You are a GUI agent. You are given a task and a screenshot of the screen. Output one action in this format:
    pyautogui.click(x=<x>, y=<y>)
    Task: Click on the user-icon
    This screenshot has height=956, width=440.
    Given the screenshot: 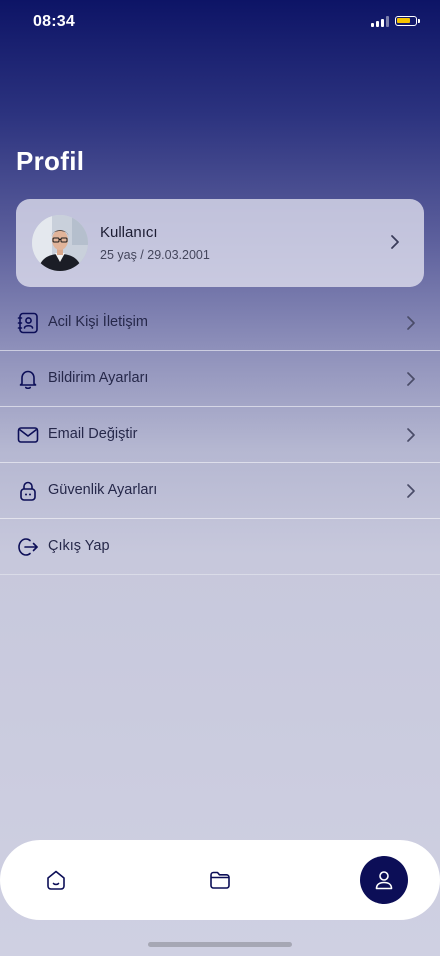 What is the action you would take?
    pyautogui.click(x=384, y=880)
    